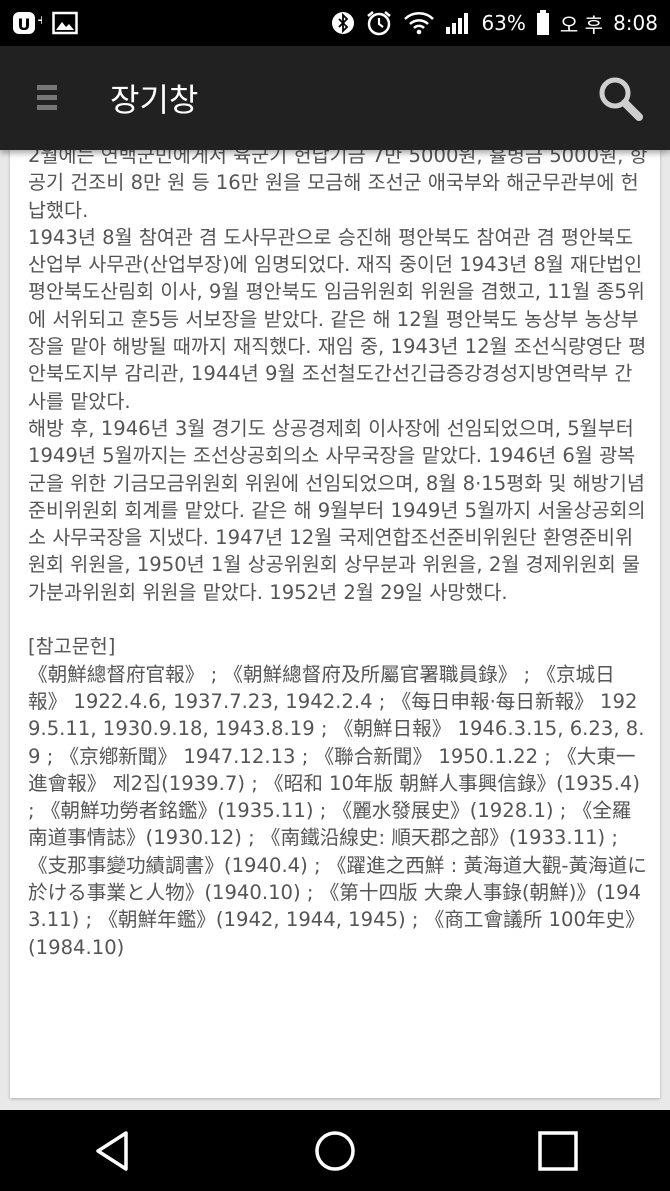 Image resolution: width=670 pixels, height=1191 pixels. I want to click on menu-button, so click(47, 98).